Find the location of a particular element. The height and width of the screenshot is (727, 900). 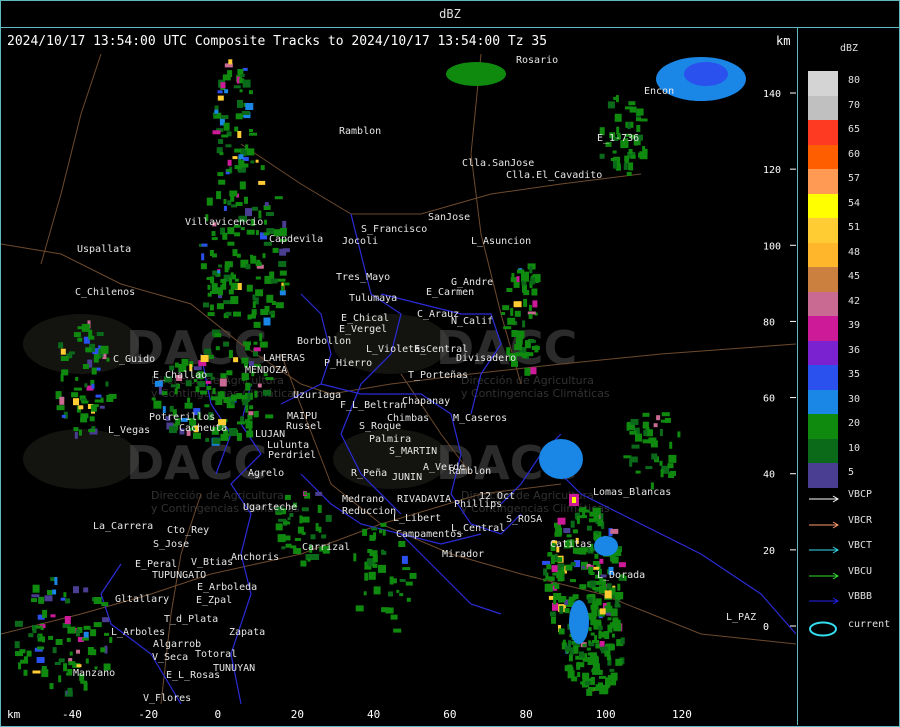

watermark-logo-icon is located at coordinates (81, 344).